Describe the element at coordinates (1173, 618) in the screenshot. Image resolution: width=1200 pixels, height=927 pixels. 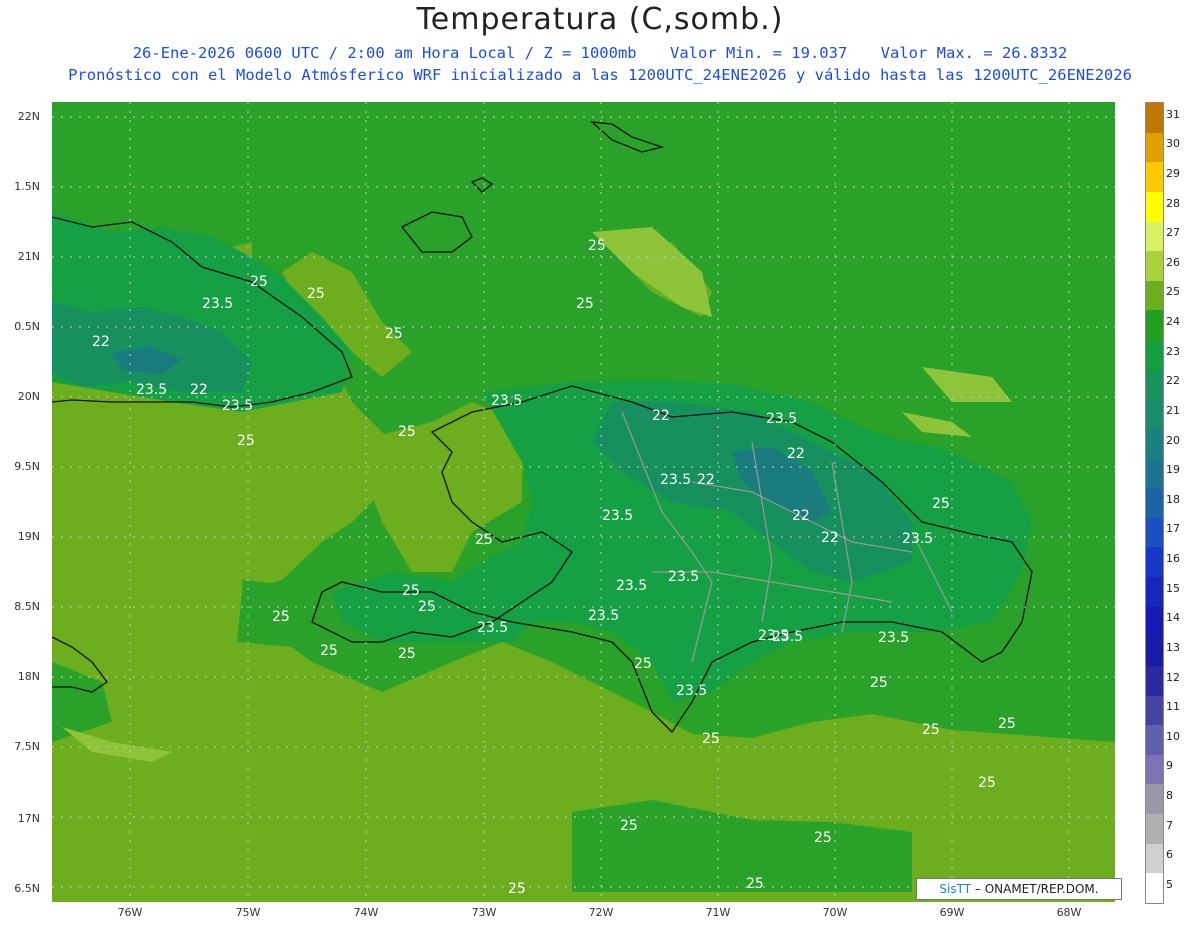
I see `colorbar-label: 14` at that location.